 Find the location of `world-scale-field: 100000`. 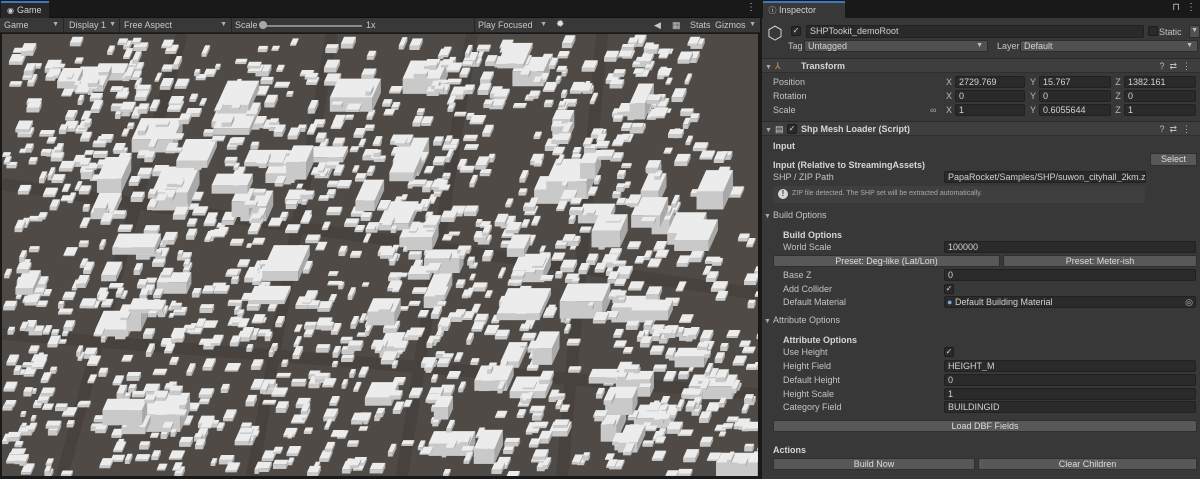

world-scale-field: 100000 is located at coordinates (1070, 247).